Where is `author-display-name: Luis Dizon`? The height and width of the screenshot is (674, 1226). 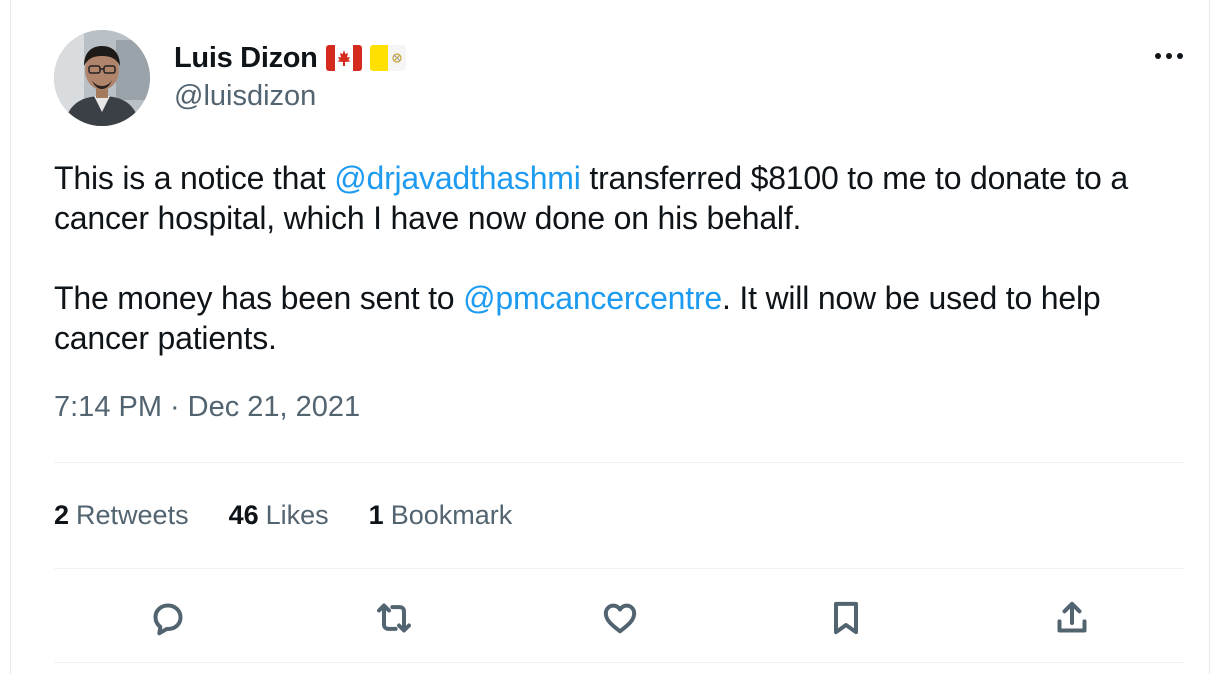
author-display-name: Luis Dizon is located at coordinates (246, 58).